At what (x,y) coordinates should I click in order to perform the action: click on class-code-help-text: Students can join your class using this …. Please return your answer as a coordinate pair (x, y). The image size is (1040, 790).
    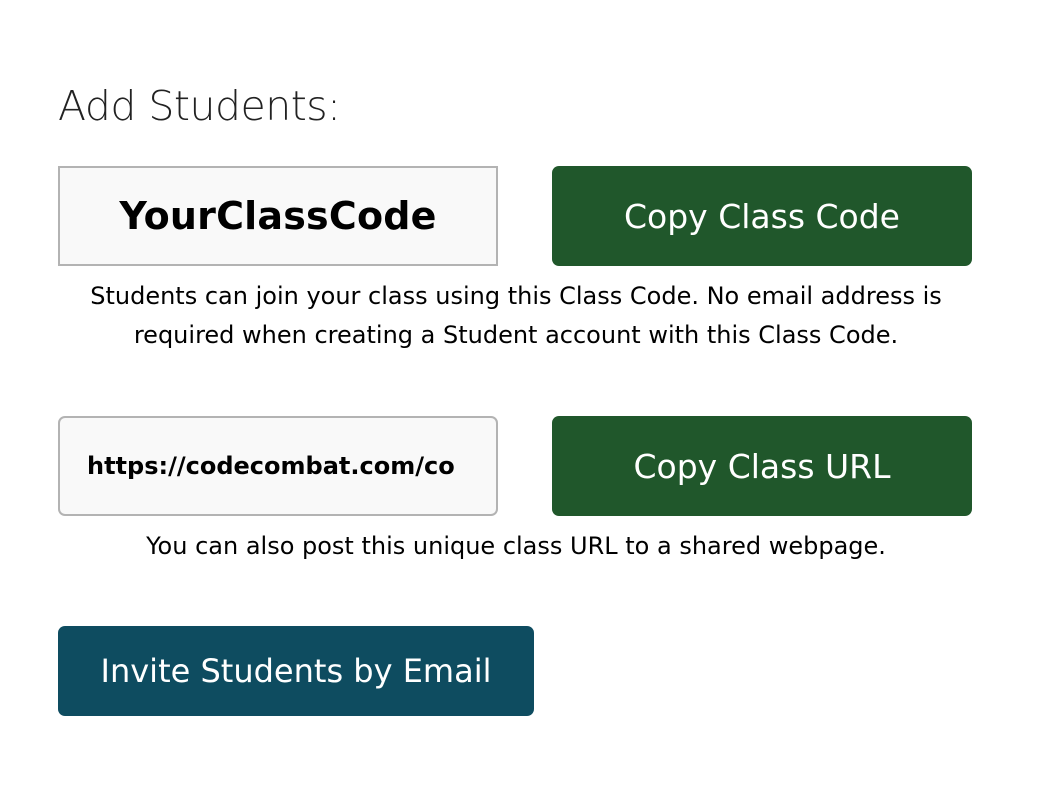
    Looking at the image, I should click on (516, 315).